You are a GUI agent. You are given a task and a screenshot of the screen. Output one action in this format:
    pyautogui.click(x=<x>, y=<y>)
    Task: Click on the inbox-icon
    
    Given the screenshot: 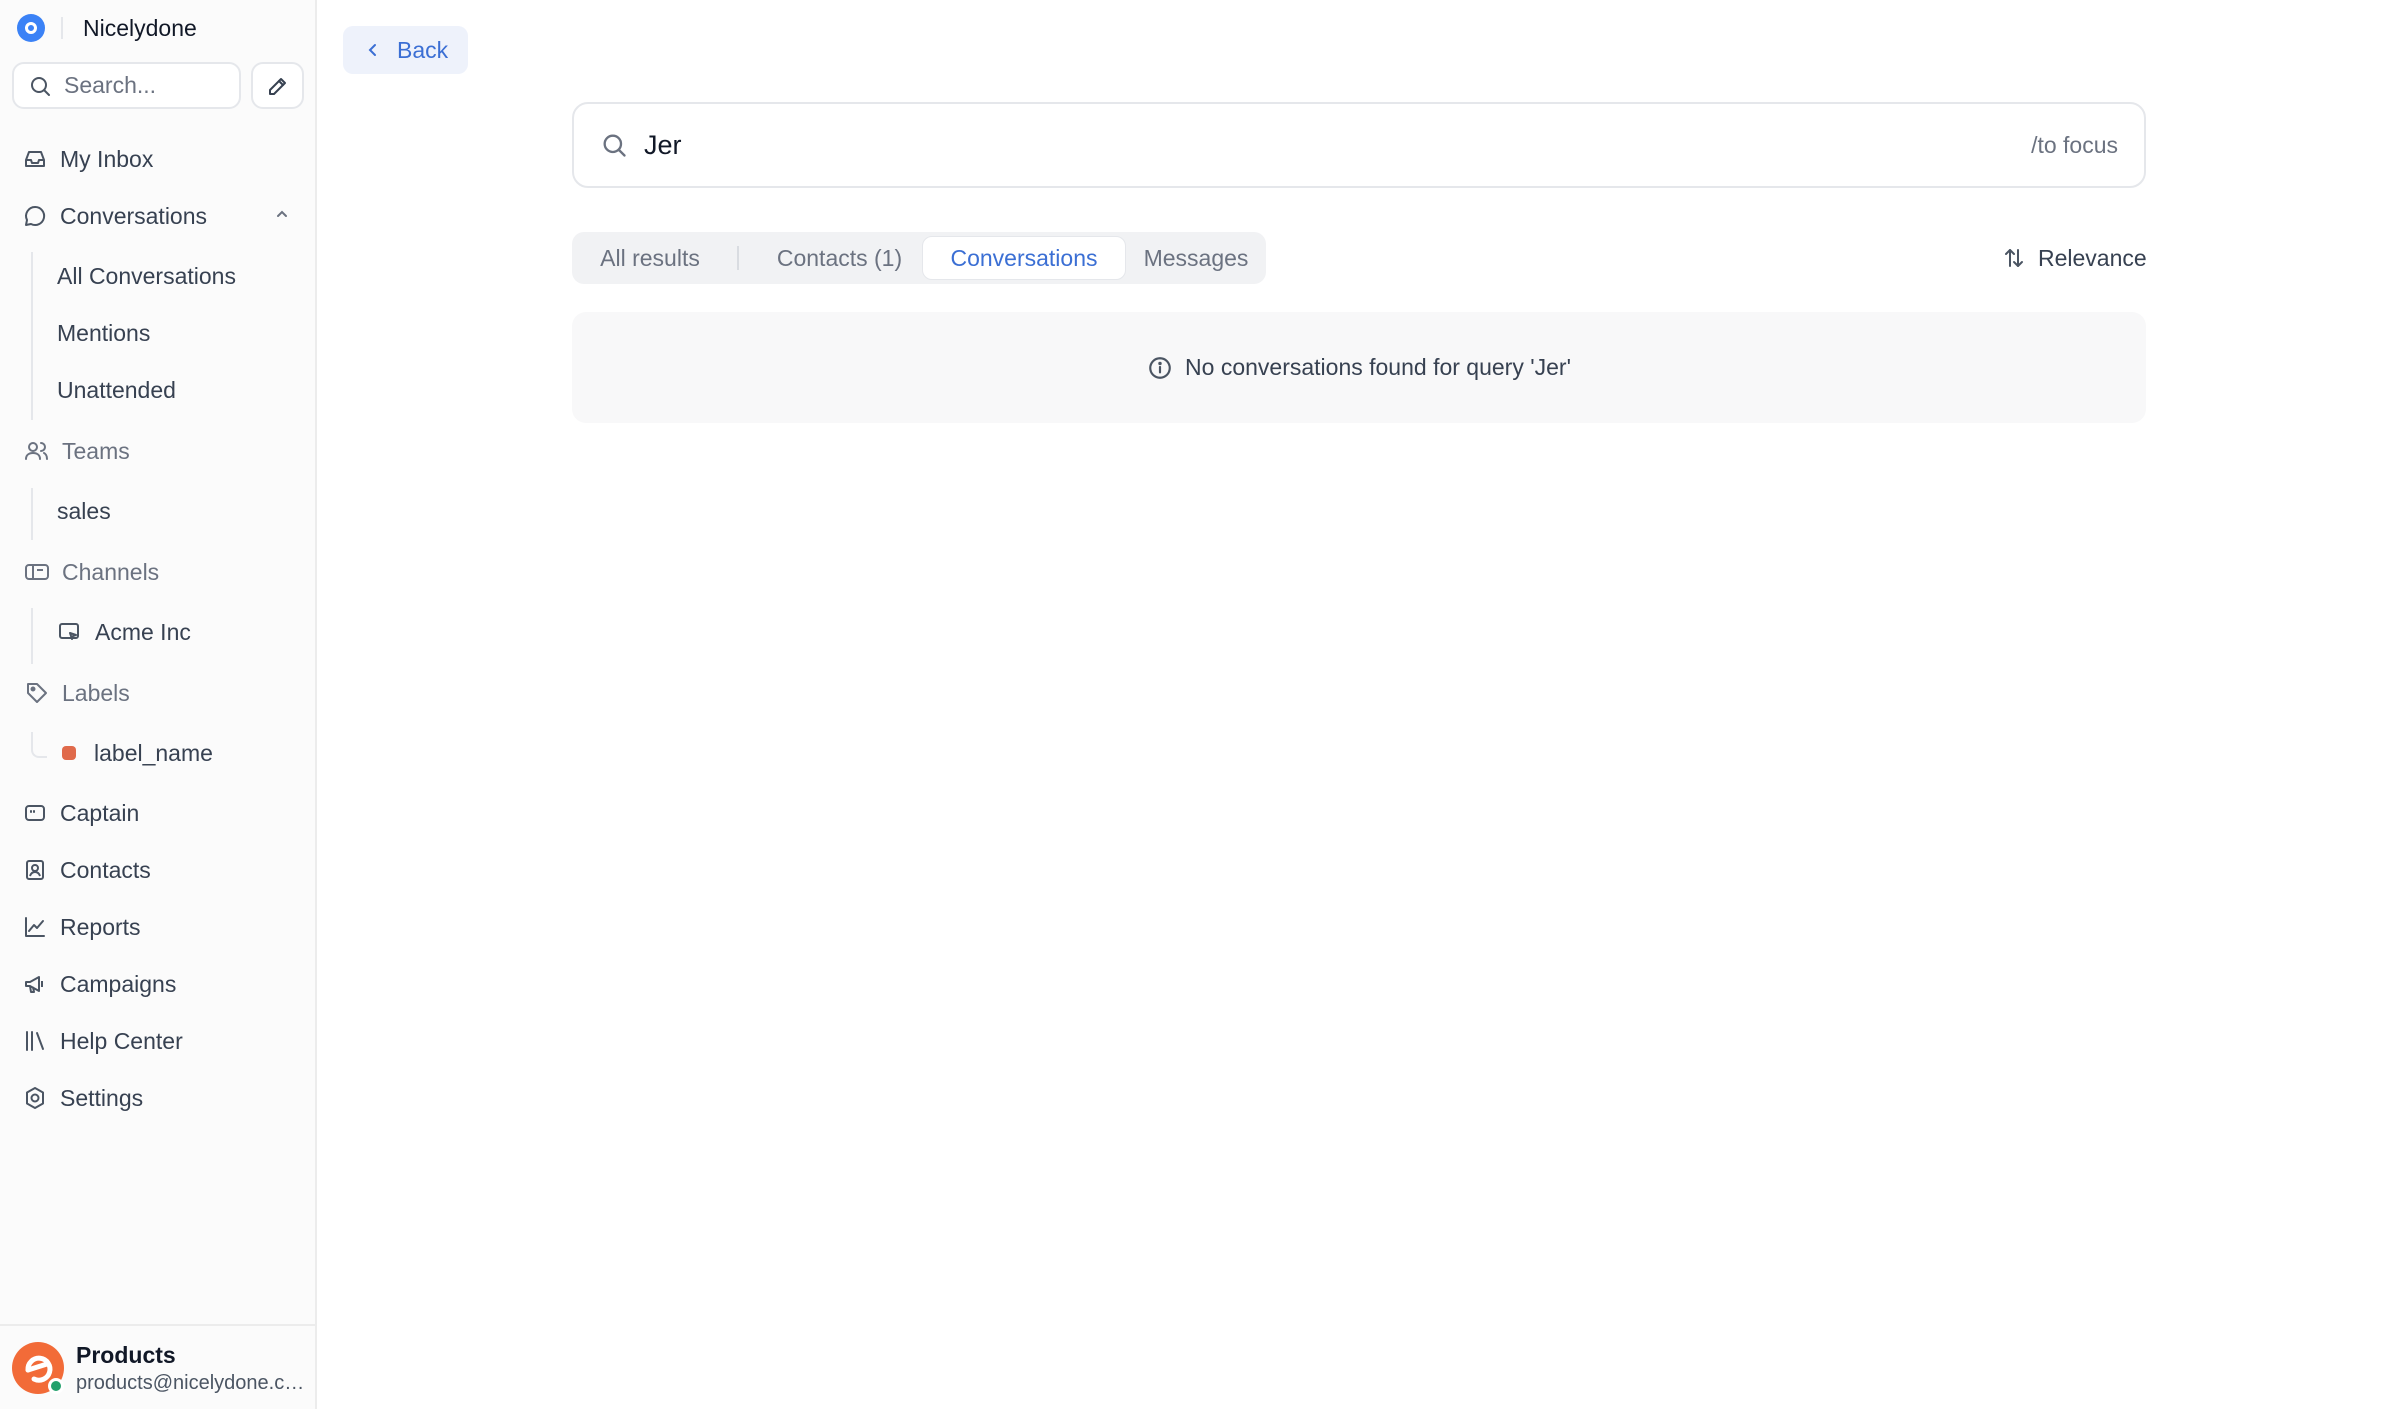 What is the action you would take?
    pyautogui.click(x=35, y=159)
    